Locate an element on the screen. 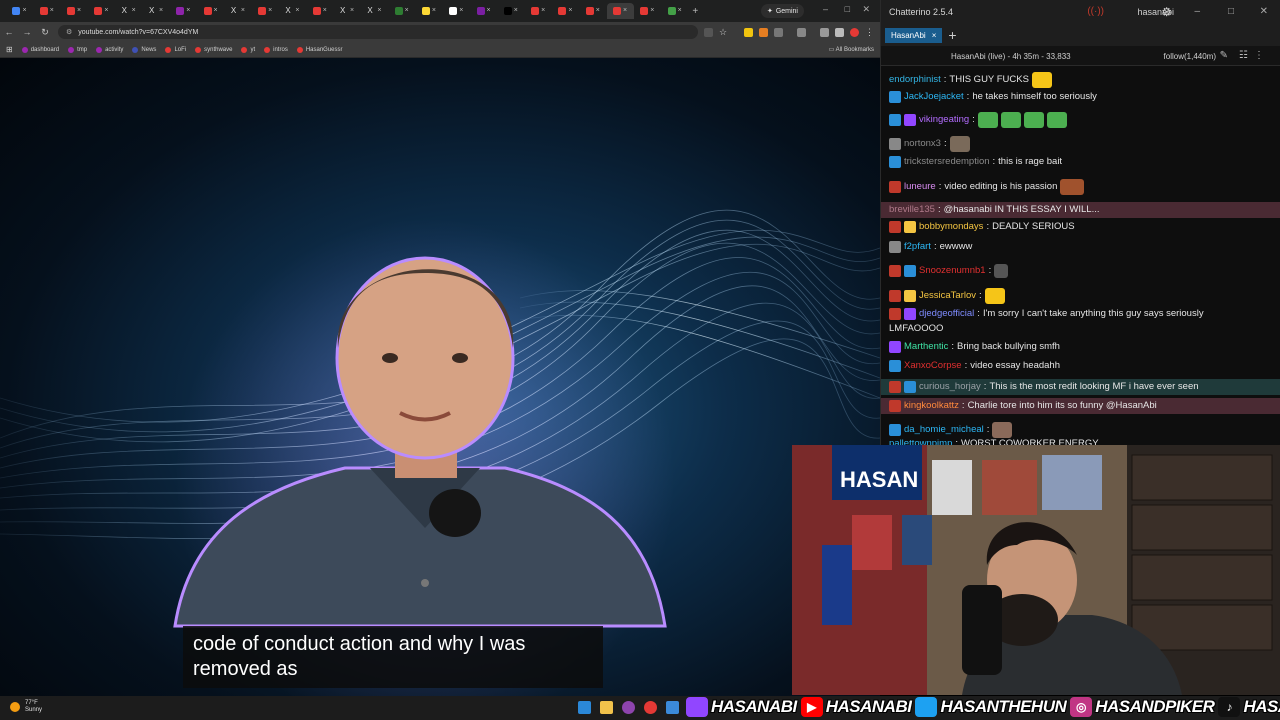  chat-message: XanxoCorpse: video essay headahh is located at coordinates (1081, 366).